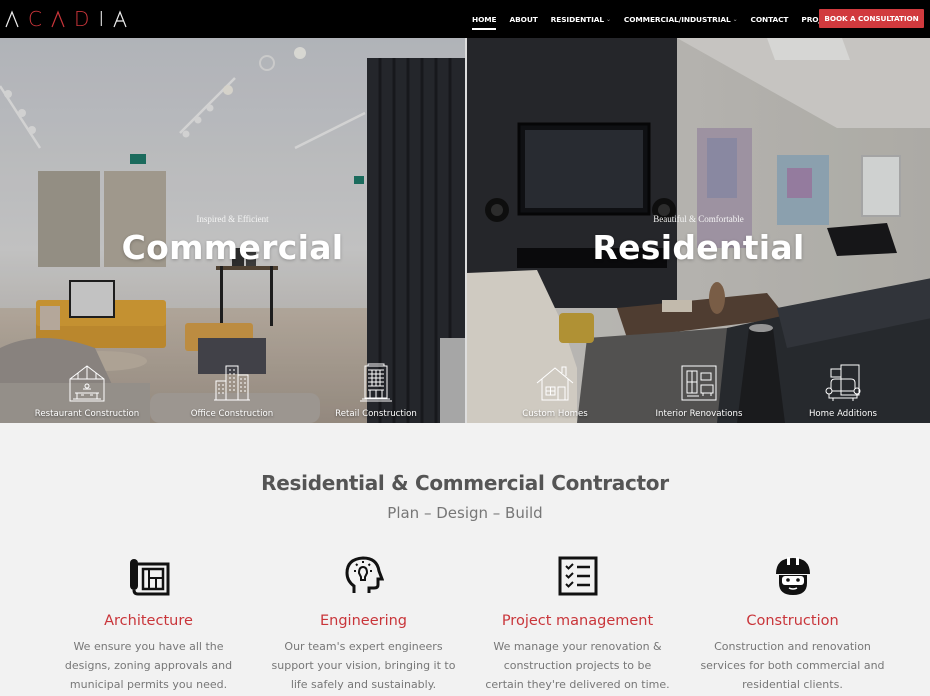  Describe the element at coordinates (87, 414) in the screenshot. I see `restaurant-construction-label: Restaurant Construction` at that location.